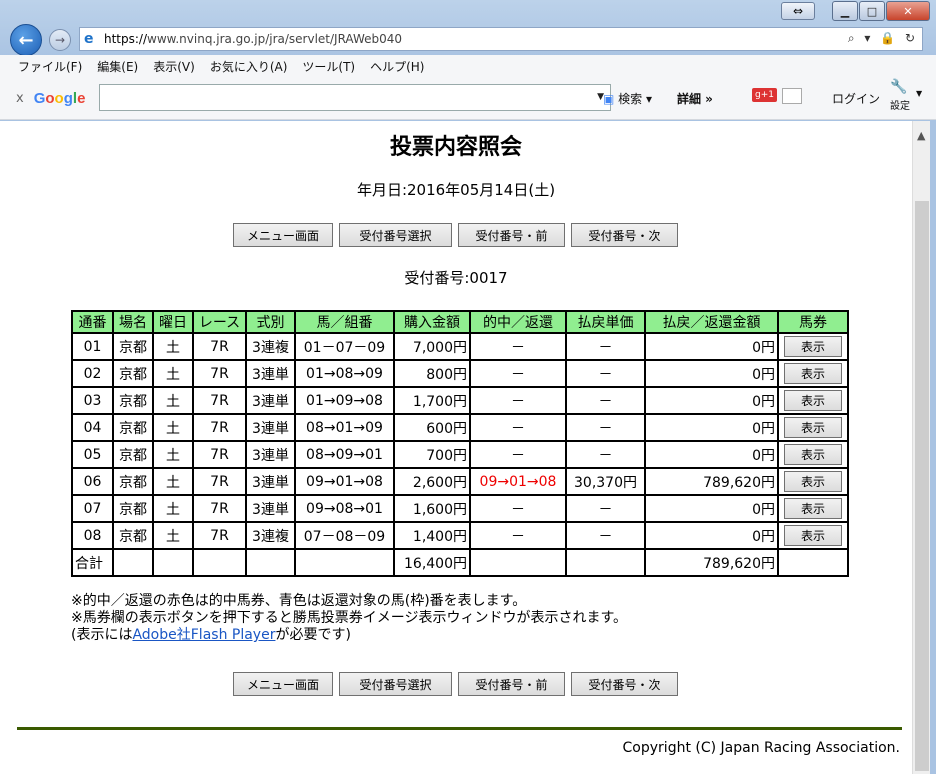 The width and height of the screenshot is (936, 774). What do you see at coordinates (605, 481) in the screenshot?
I see `cell-unit-payout: 30,370円` at bounding box center [605, 481].